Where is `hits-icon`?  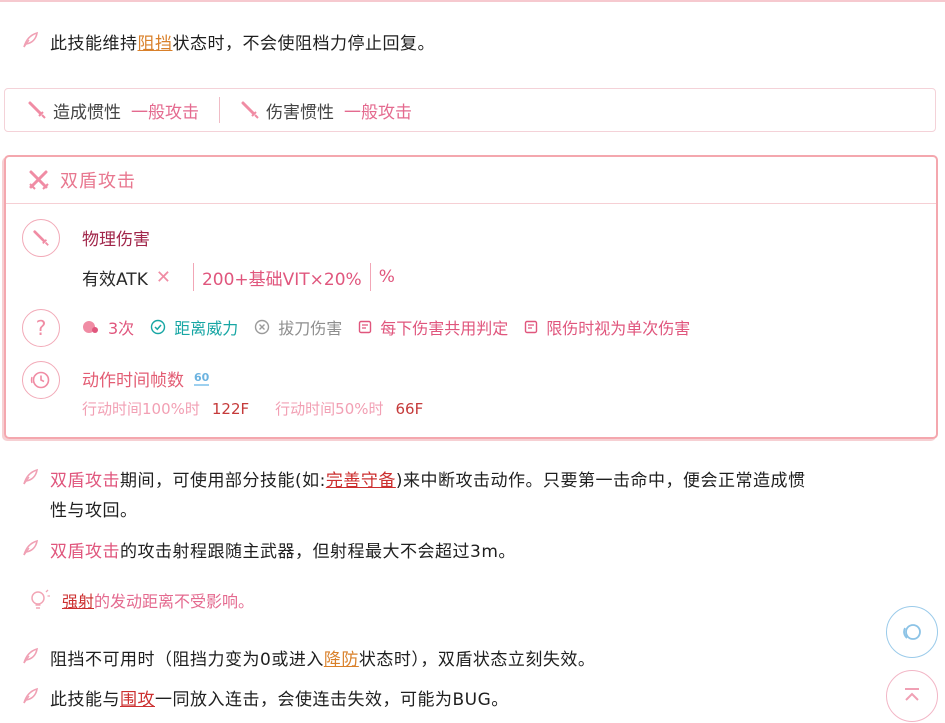 hits-icon is located at coordinates (91, 327).